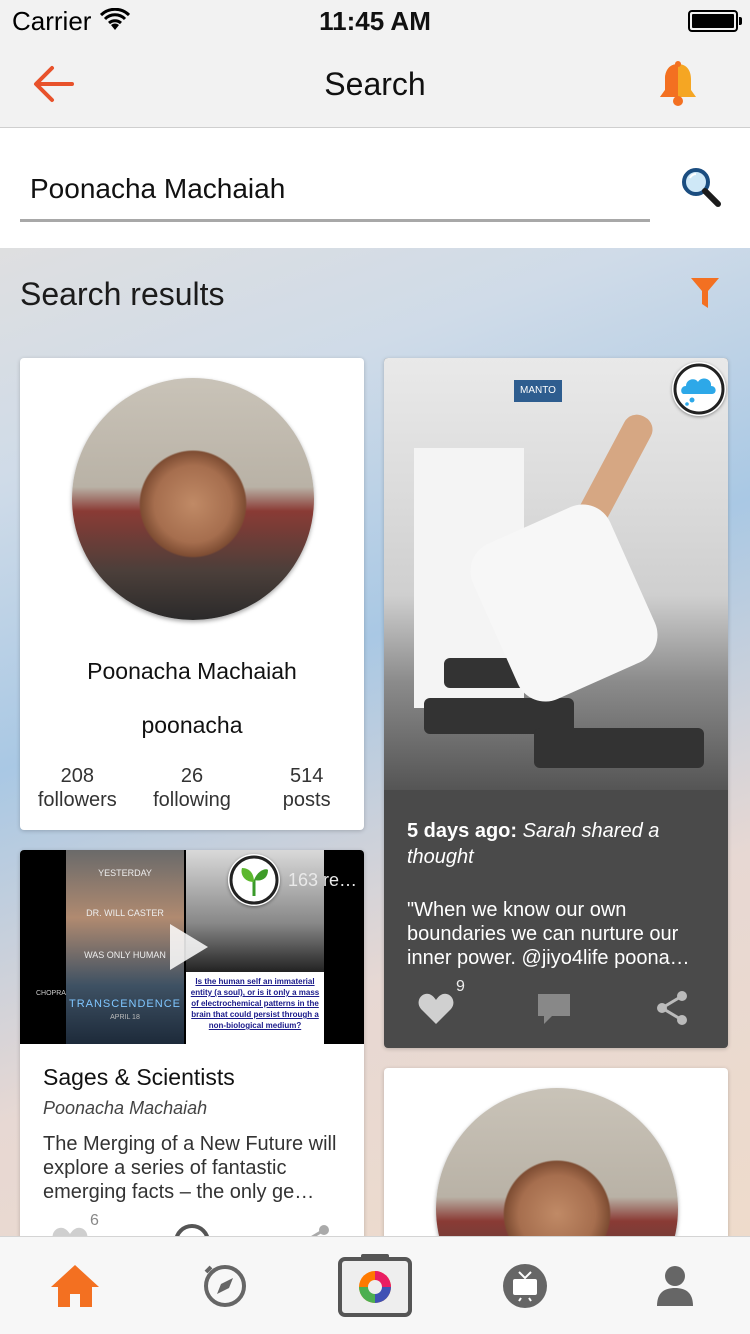 Image resolution: width=750 pixels, height=1334 pixels. I want to click on like-count: 9, so click(460, 986).